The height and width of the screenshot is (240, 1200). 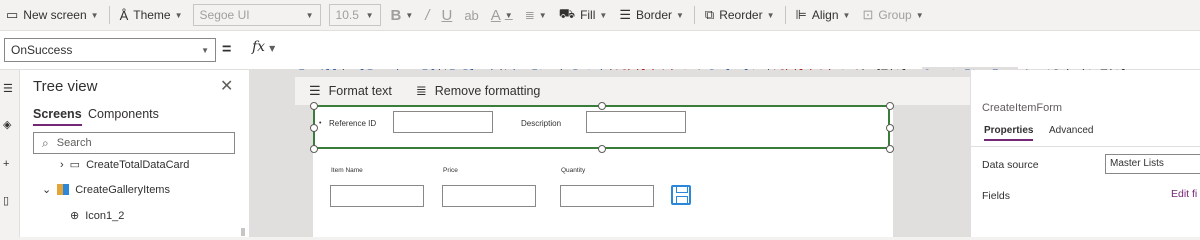 I want to click on search-icon: ⌕, so click(x=45, y=142).